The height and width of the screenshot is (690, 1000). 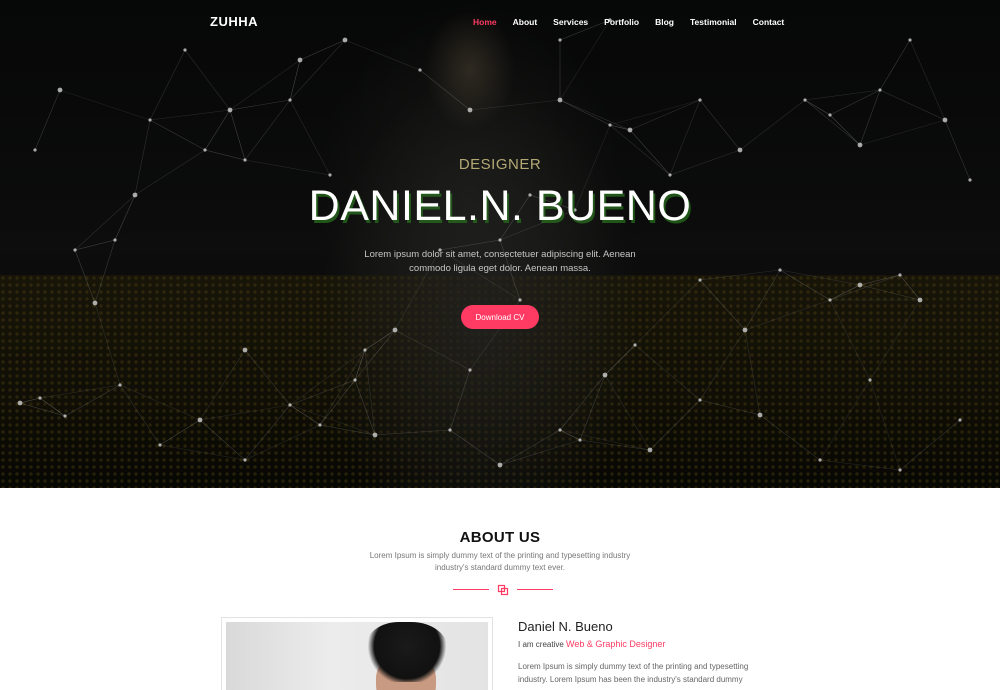 I want to click on nav-item-about: About, so click(x=525, y=22).